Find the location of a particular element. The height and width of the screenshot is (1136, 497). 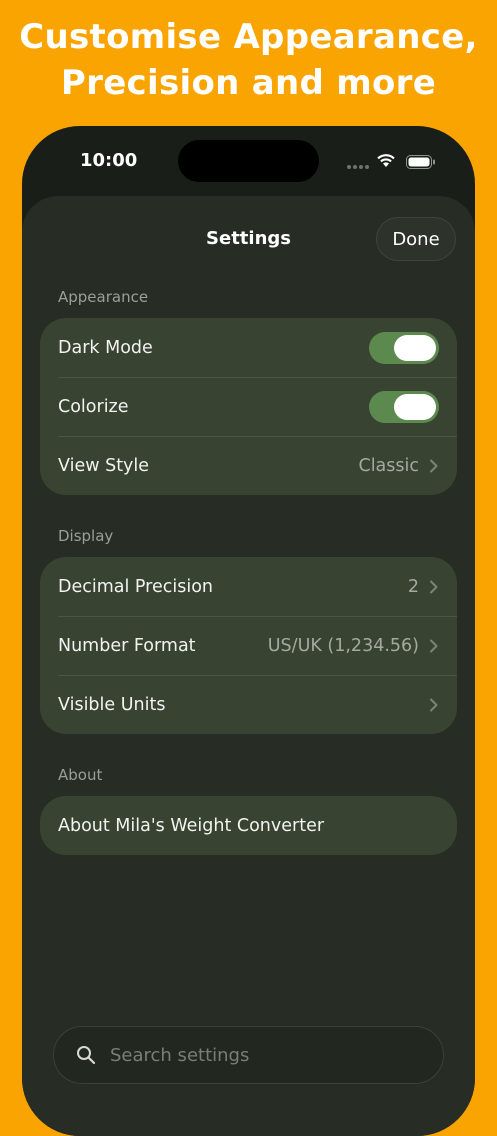

appearance-group: Dark Mode Colorize View Style Classic is located at coordinates (248, 406).